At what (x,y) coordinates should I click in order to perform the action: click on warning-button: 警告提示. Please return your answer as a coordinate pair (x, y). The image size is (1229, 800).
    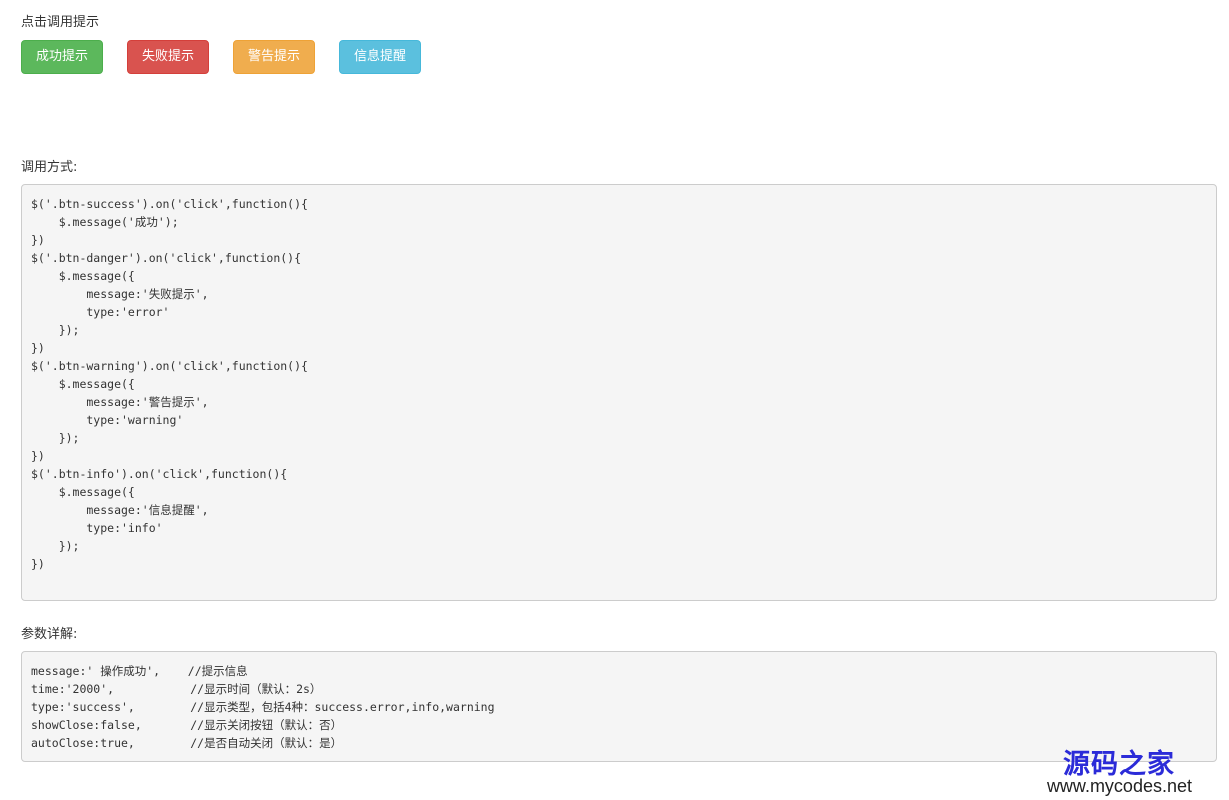
    Looking at the image, I should click on (274, 57).